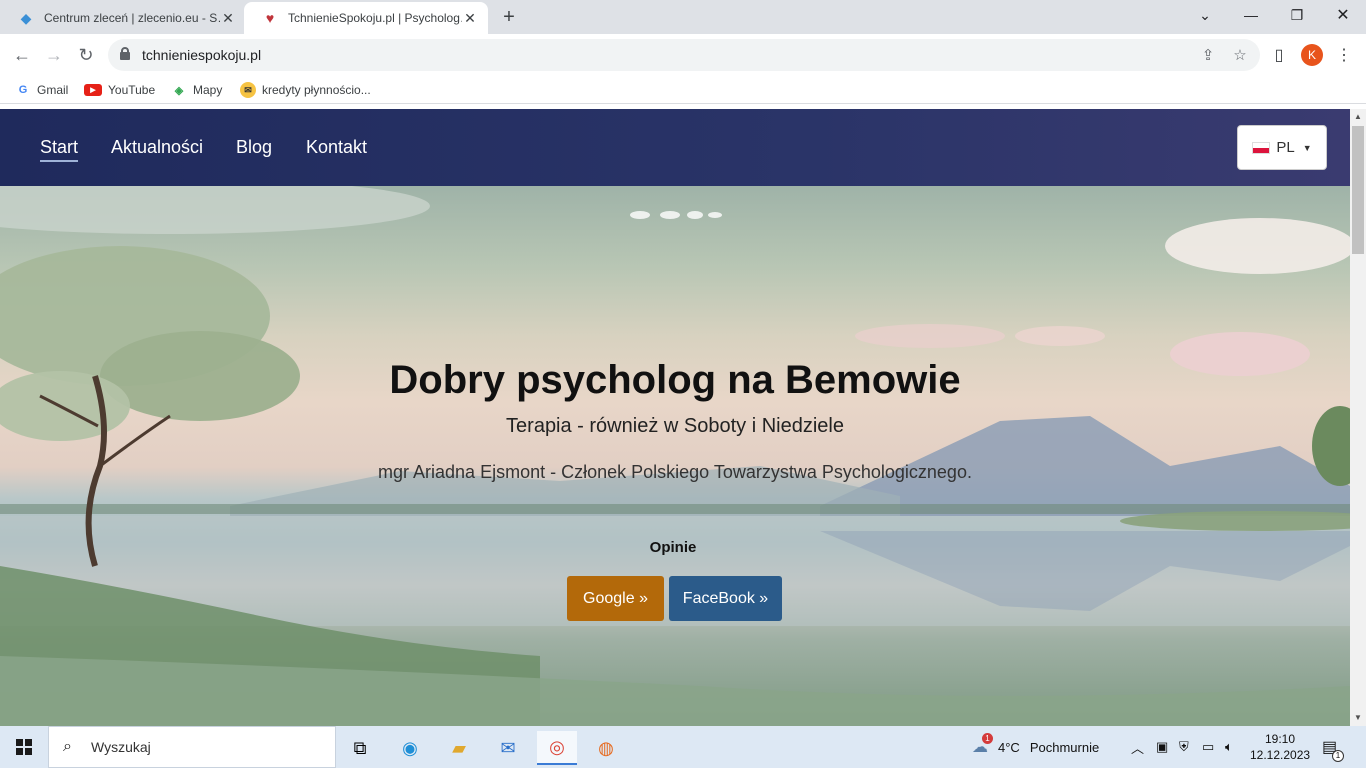  I want to click on minimize-button: —, so click(1251, 15).